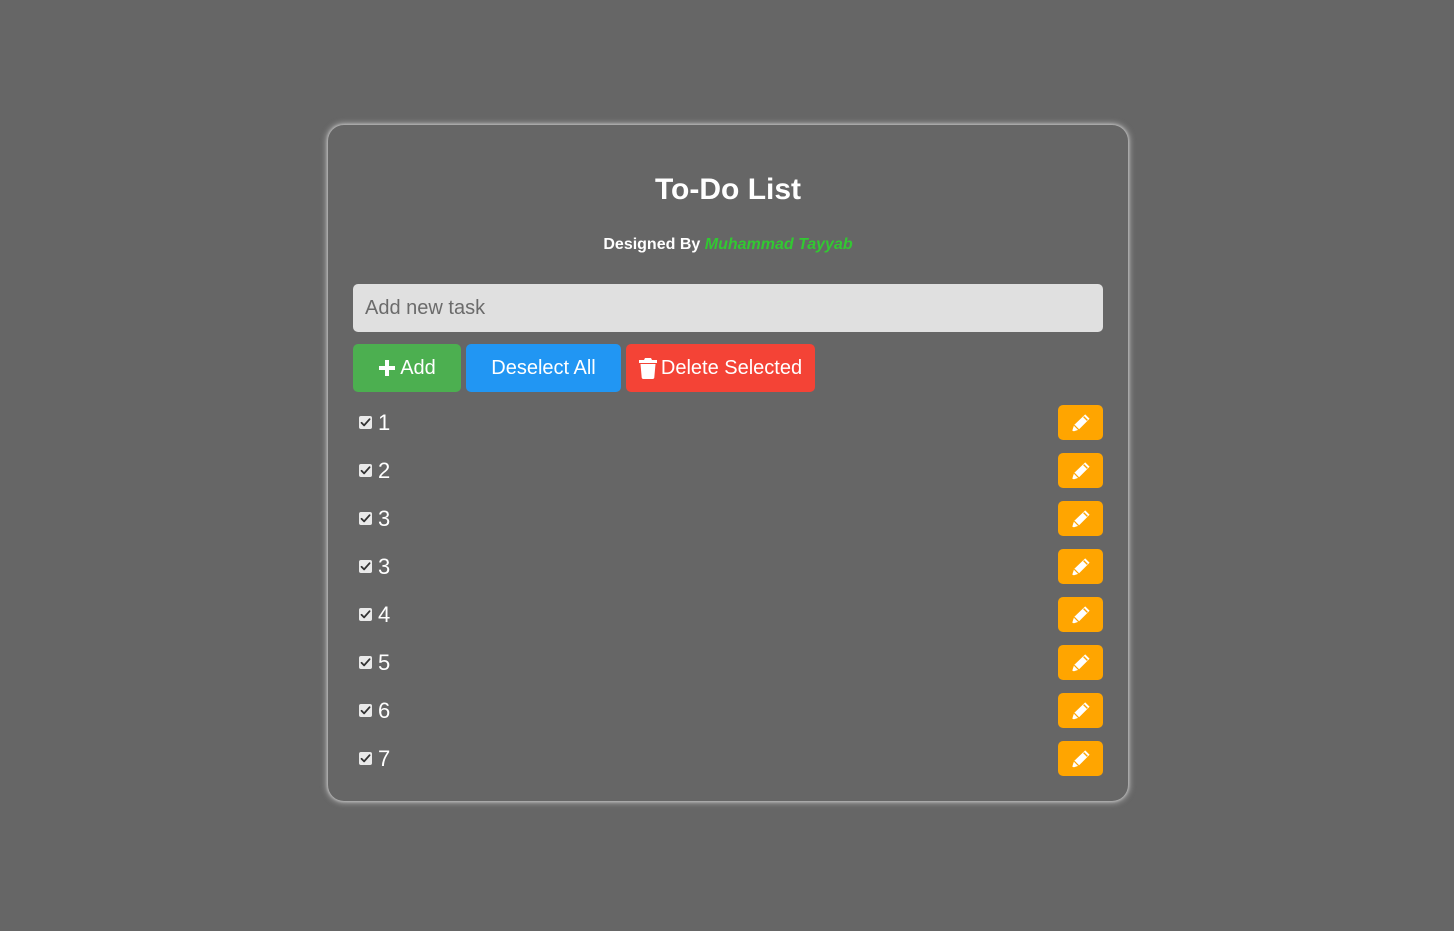 This screenshot has height=931, width=1454. I want to click on task-item: 1, so click(728, 422).